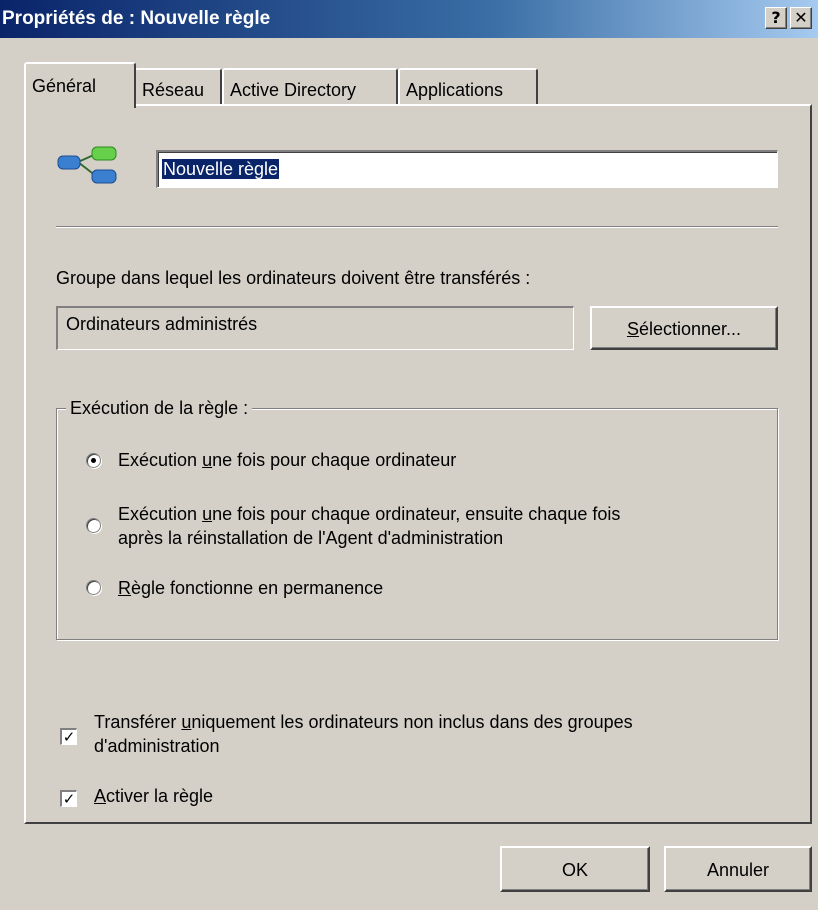 This screenshot has height=910, width=818. I want to click on execution-once-mnemonic: u, so click(207, 460).